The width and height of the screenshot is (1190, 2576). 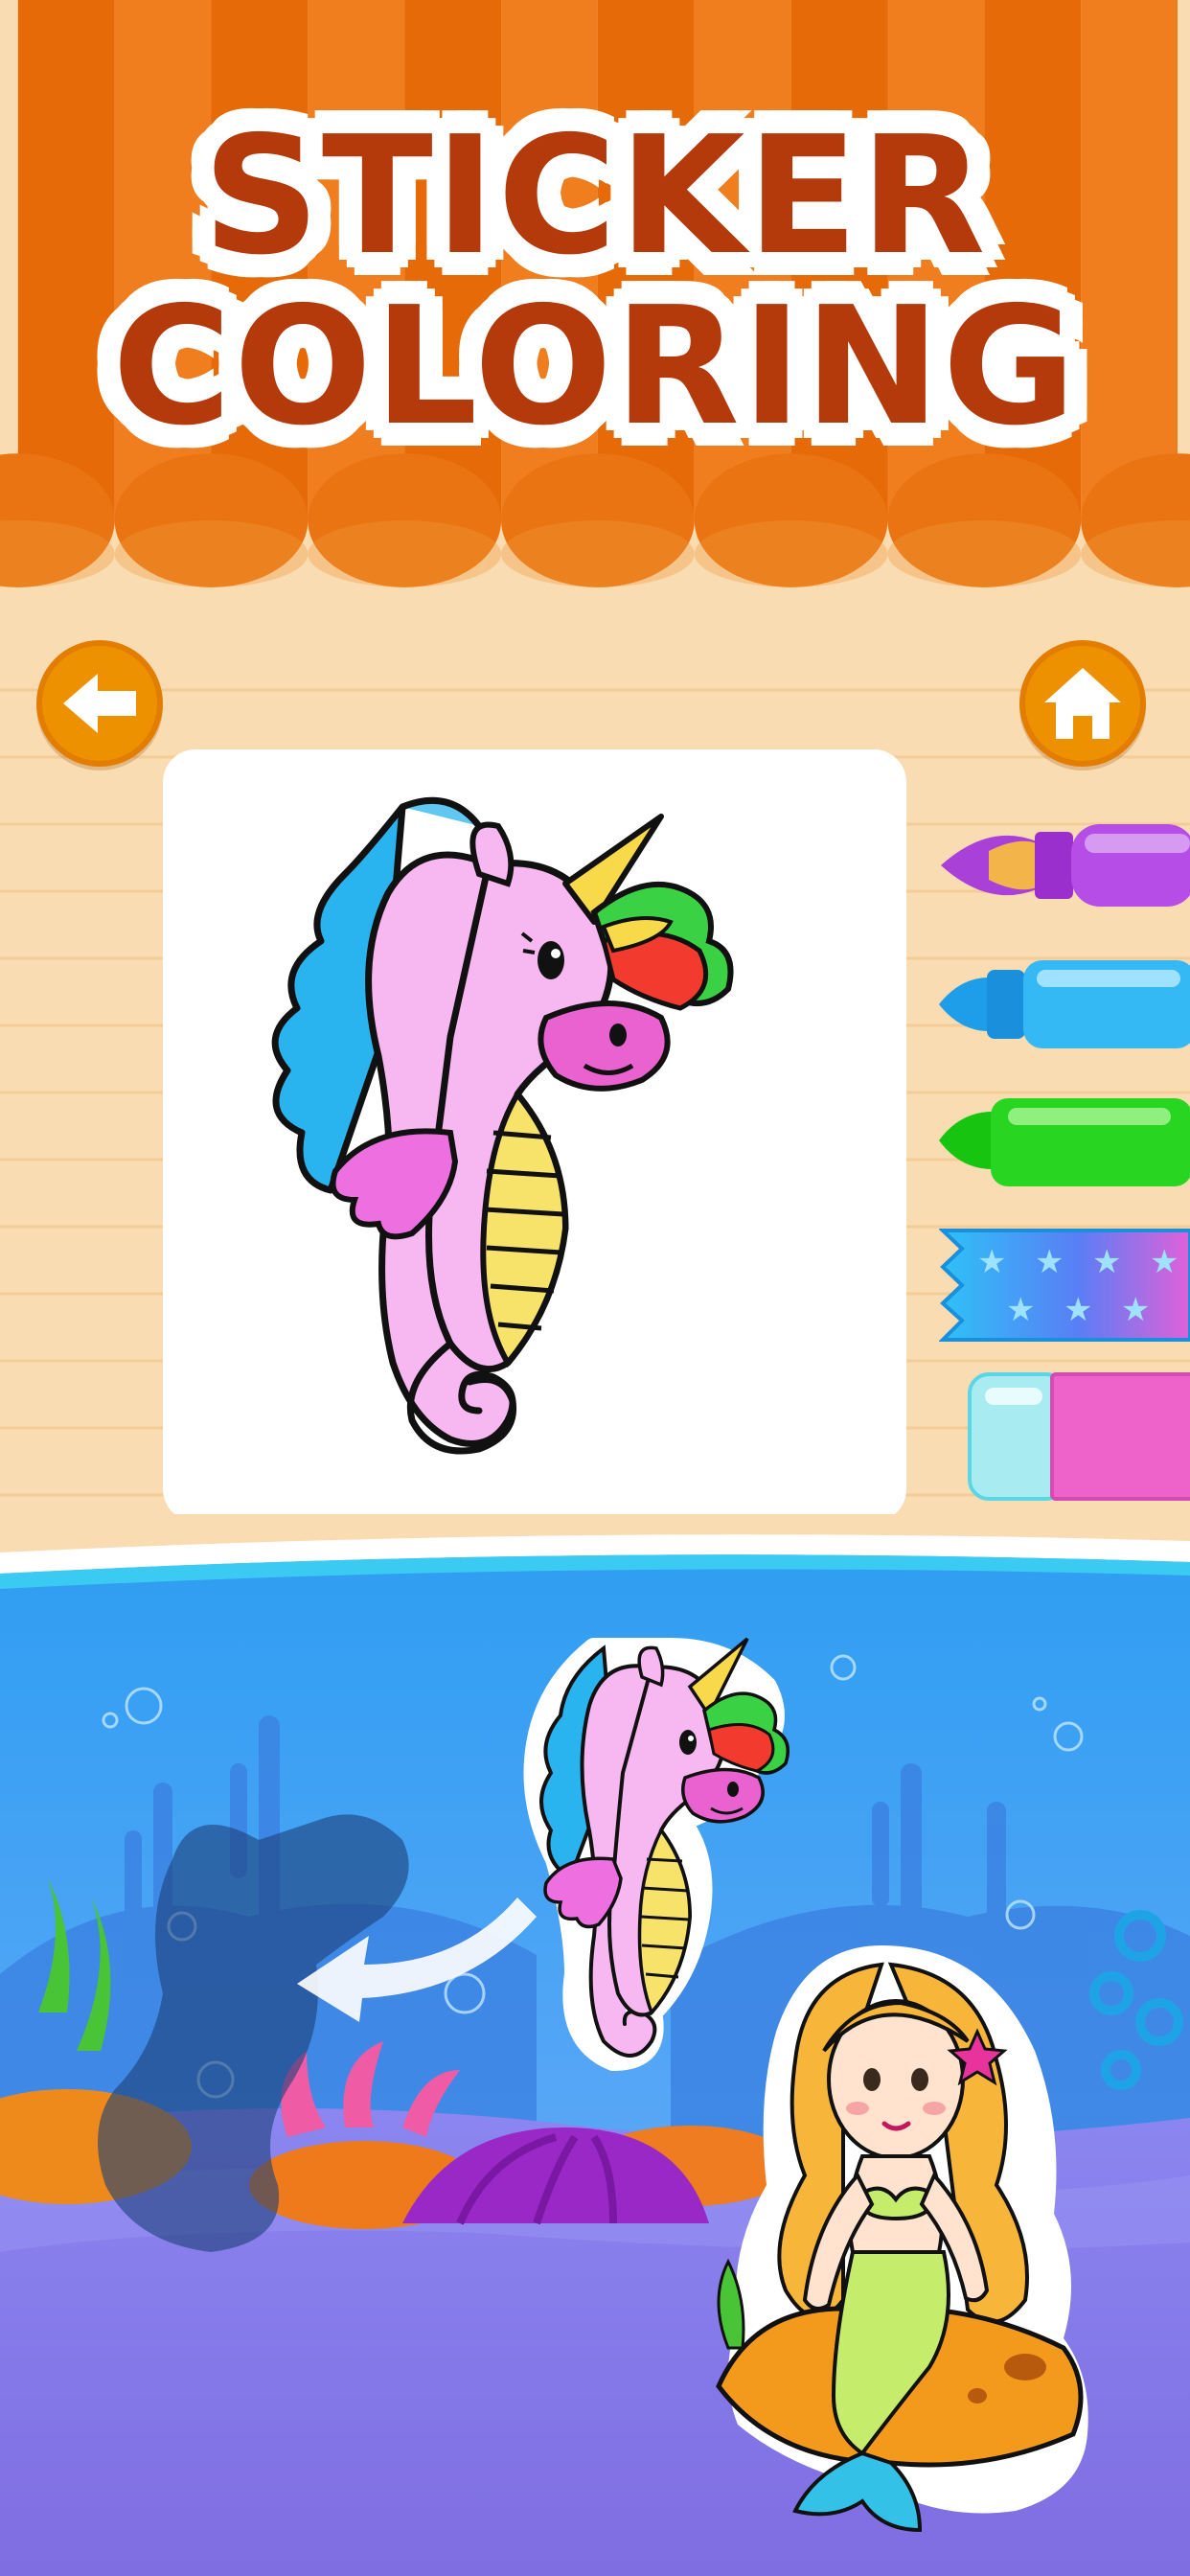 What do you see at coordinates (595, 196) in the screenshot?
I see `title-line-1: STICKER` at bounding box center [595, 196].